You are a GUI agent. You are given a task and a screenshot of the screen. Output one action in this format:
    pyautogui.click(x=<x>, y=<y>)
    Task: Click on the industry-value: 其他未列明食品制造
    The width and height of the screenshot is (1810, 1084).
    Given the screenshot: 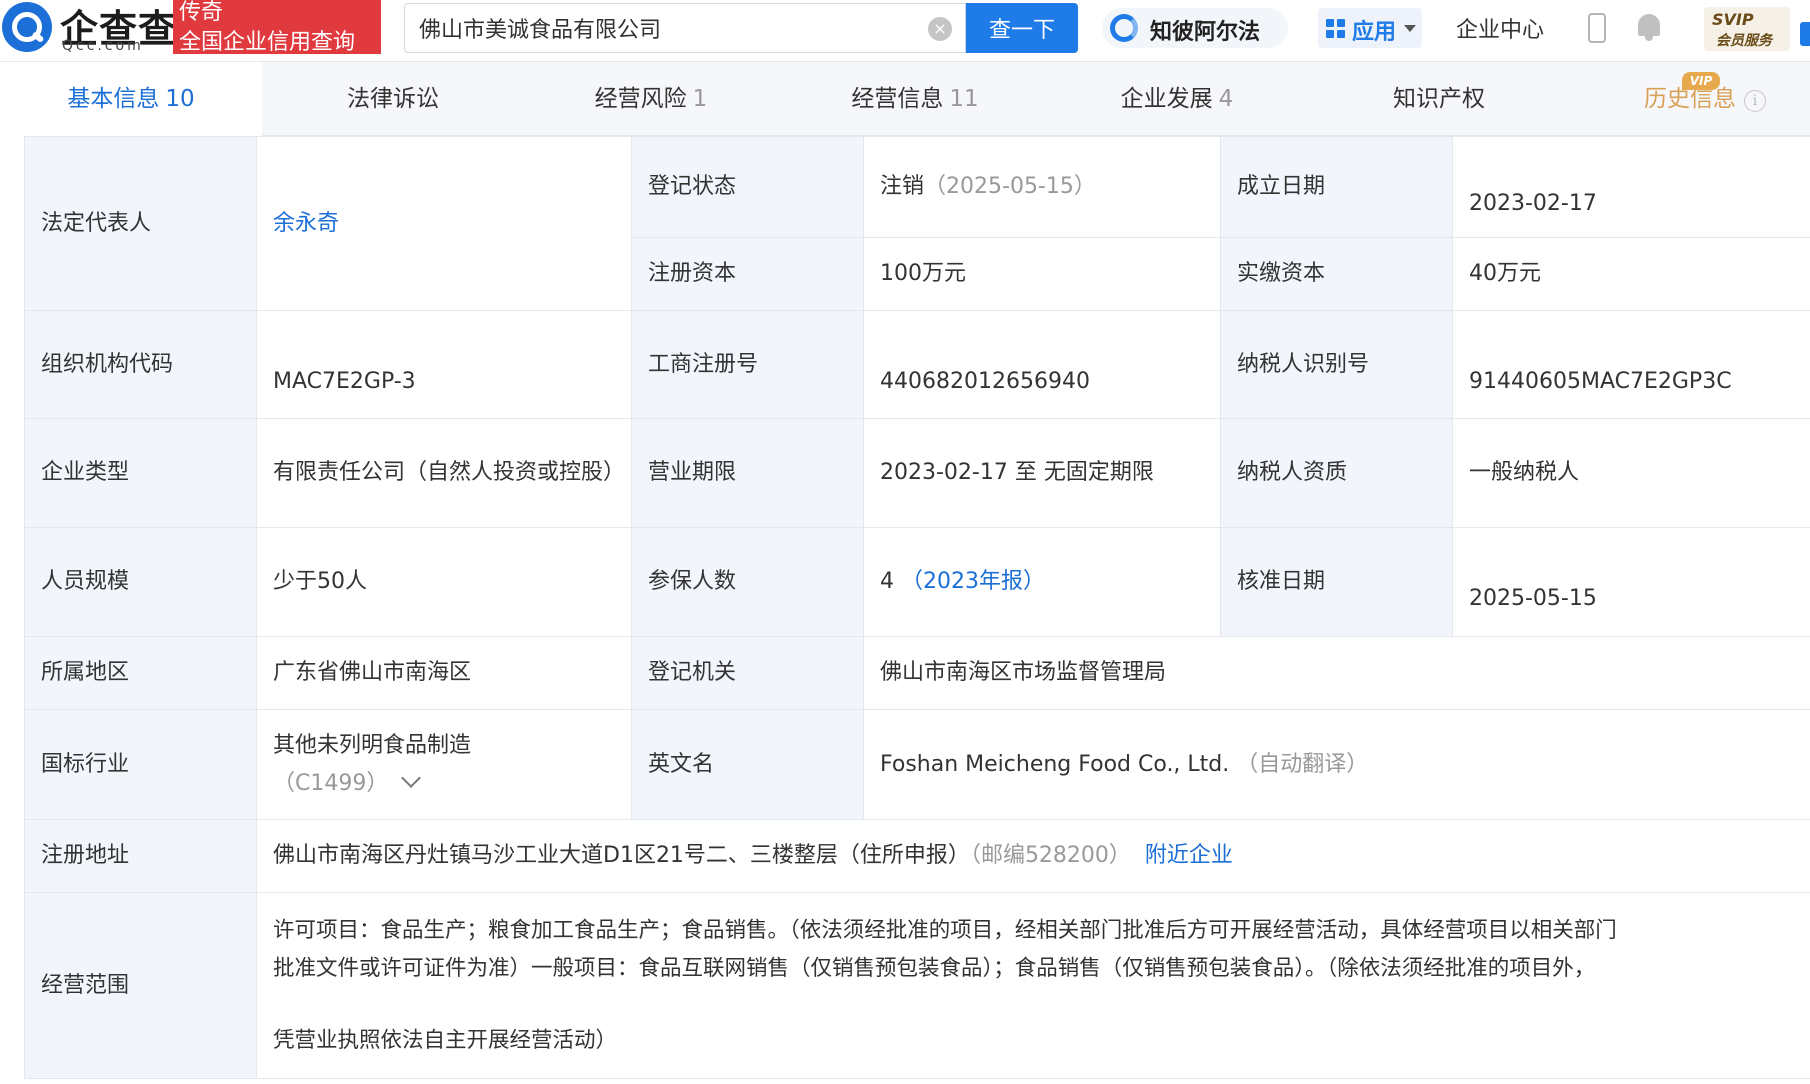 What is the action you would take?
    pyautogui.click(x=372, y=745)
    